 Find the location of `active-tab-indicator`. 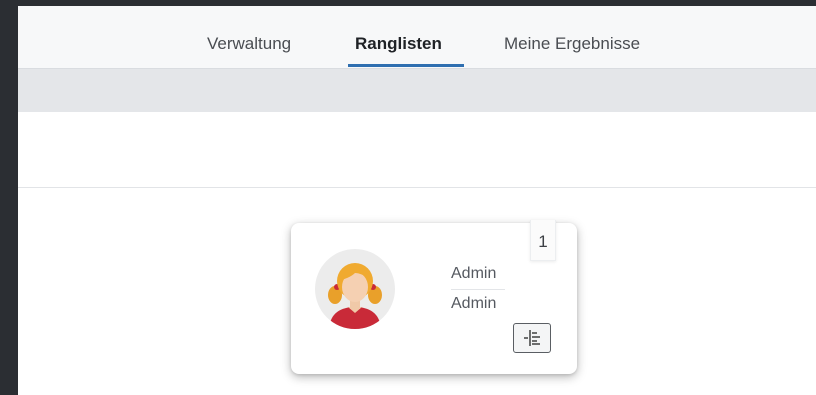

active-tab-indicator is located at coordinates (406, 65).